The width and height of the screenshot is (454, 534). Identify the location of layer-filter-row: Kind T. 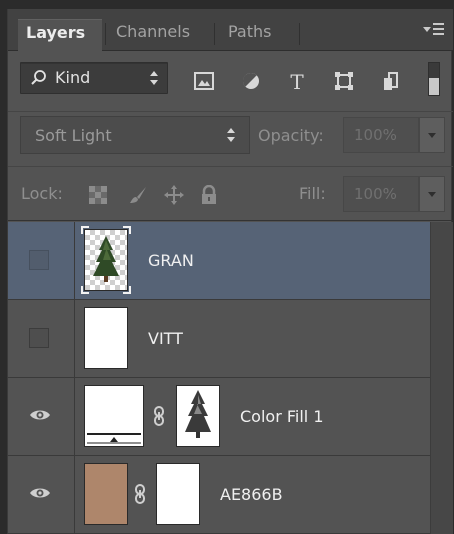
(230, 82).